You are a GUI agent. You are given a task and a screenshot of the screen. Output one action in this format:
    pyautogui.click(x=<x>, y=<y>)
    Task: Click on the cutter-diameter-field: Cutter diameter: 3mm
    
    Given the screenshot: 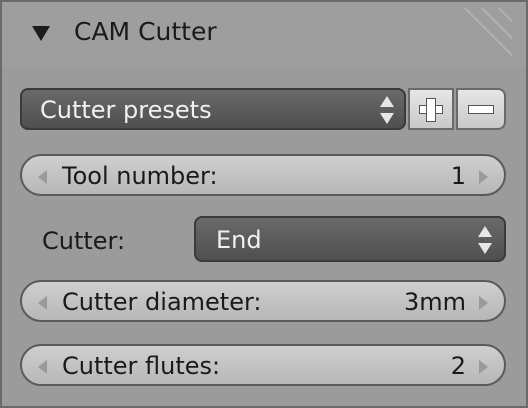 What is the action you would take?
    pyautogui.click(x=263, y=301)
    